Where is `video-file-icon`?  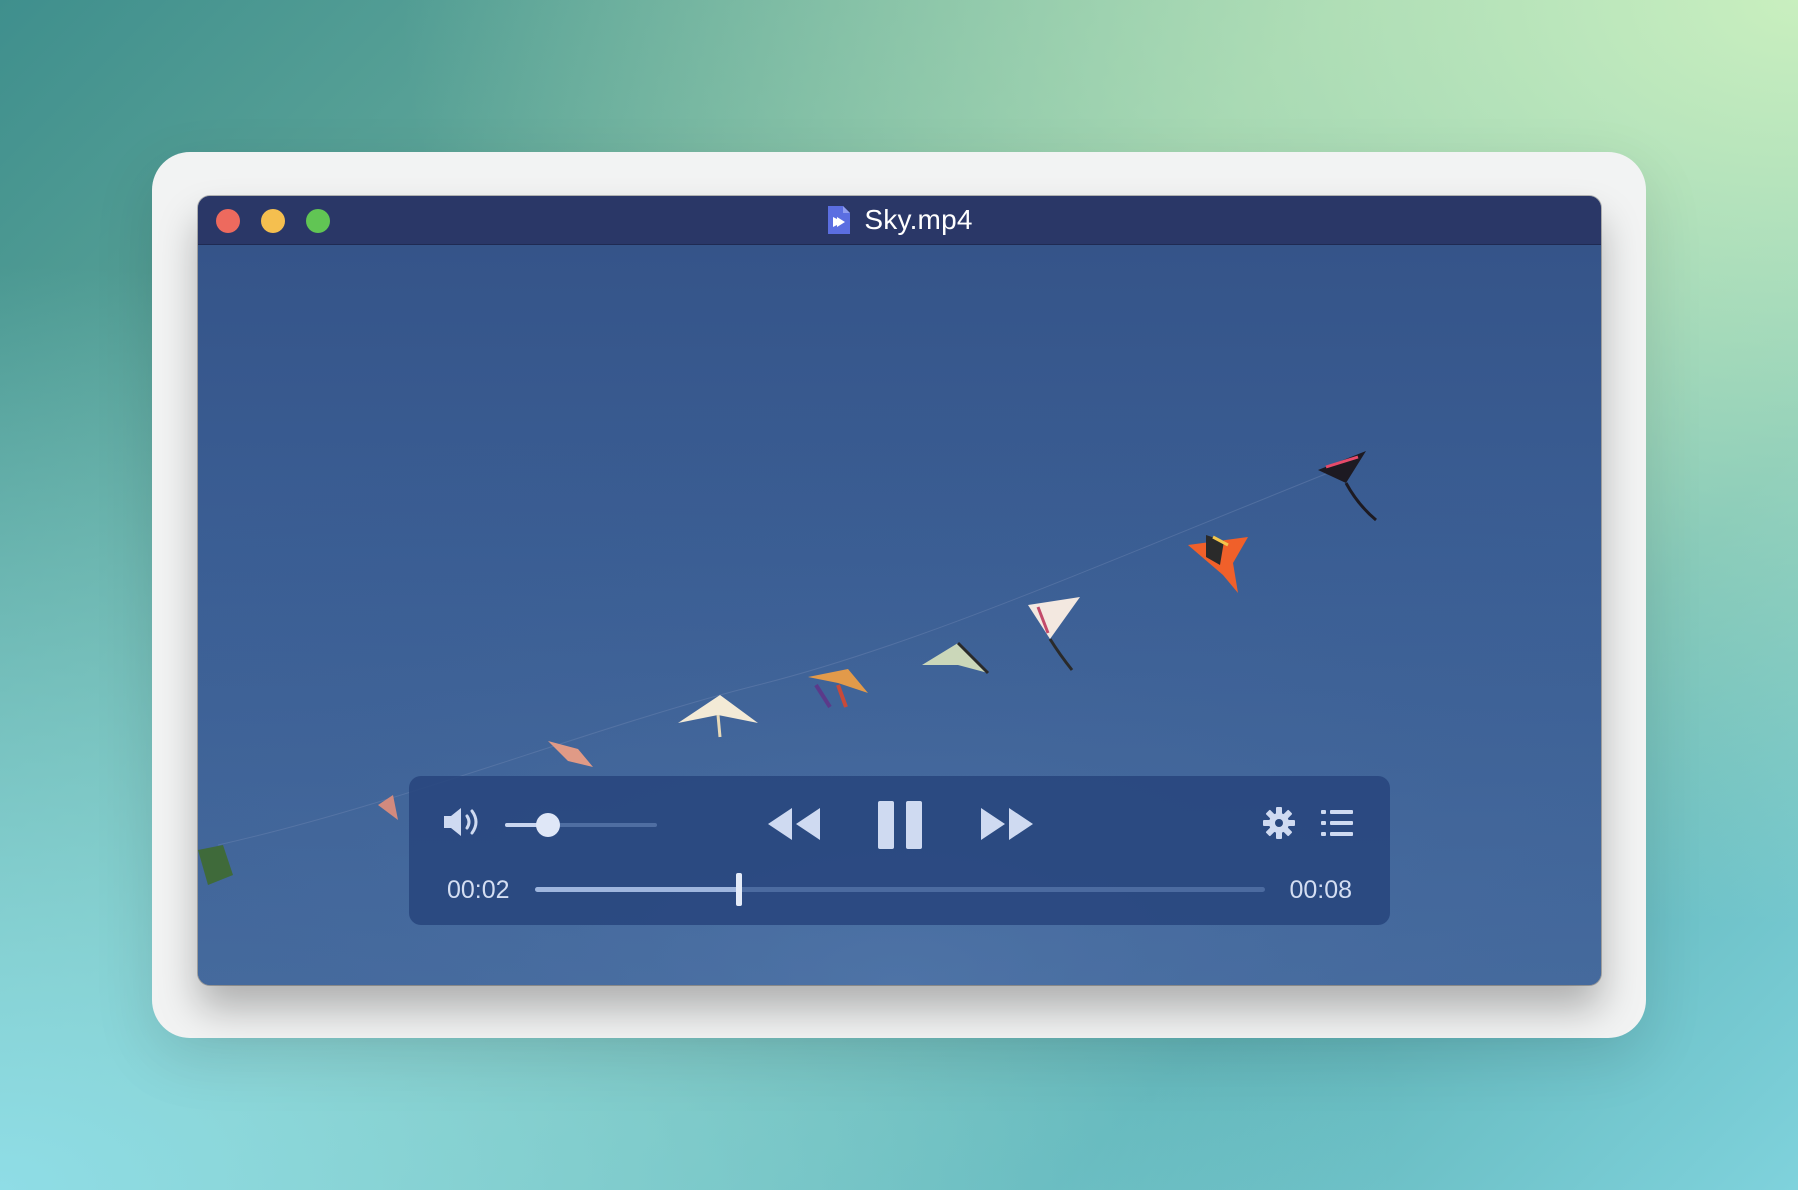
video-file-icon is located at coordinates (839, 220).